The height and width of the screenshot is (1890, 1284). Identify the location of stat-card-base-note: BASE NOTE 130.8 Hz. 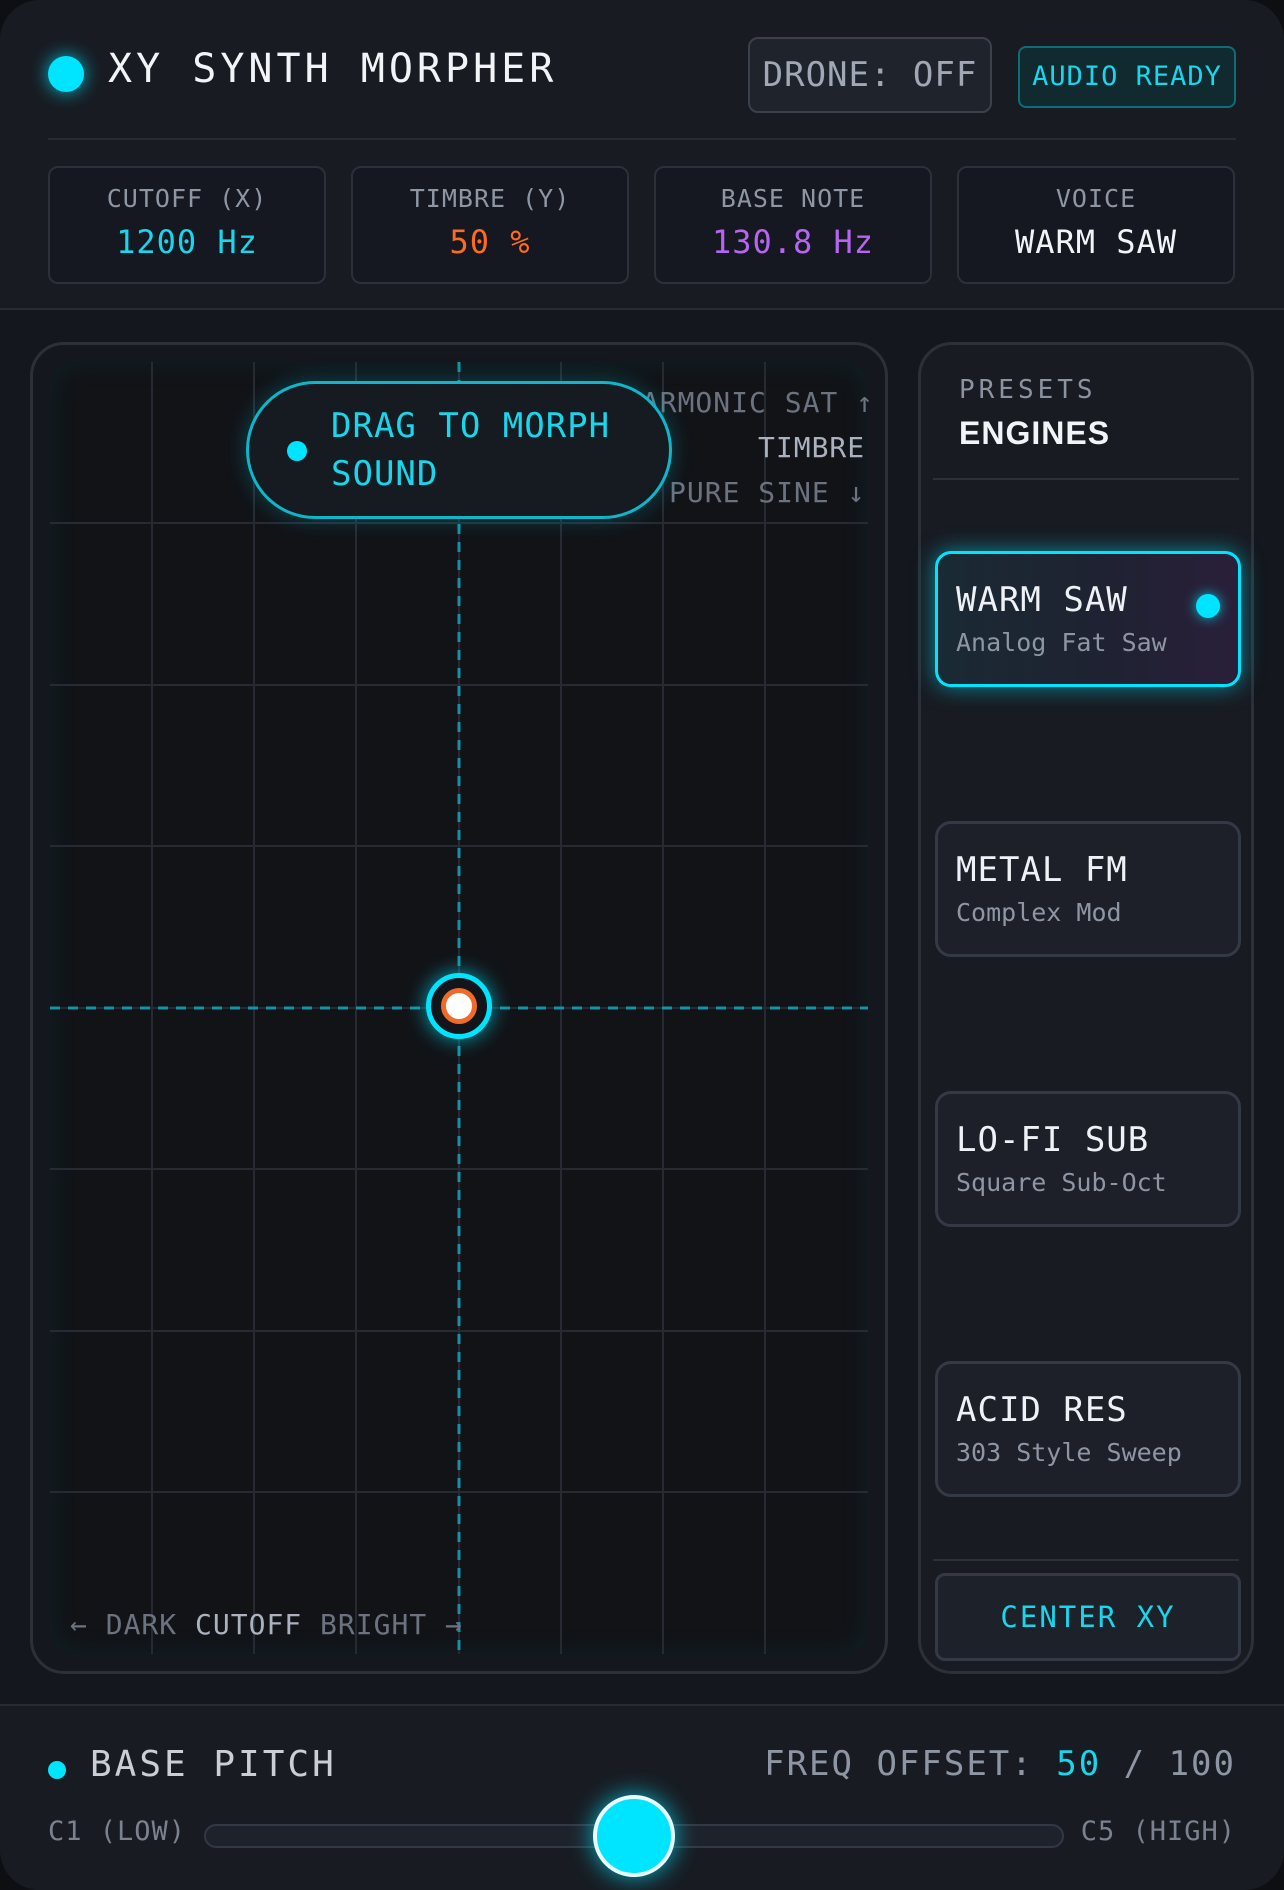
(793, 225).